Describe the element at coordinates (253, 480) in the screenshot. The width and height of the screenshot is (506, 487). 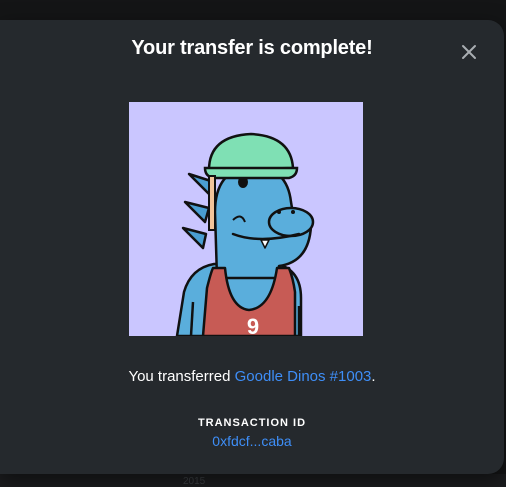
I see `background-page: 2015` at that location.